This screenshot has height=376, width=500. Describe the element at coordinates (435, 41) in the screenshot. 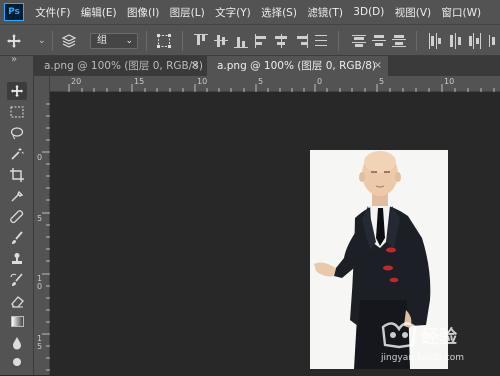

I see `distribute-left-icon` at that location.